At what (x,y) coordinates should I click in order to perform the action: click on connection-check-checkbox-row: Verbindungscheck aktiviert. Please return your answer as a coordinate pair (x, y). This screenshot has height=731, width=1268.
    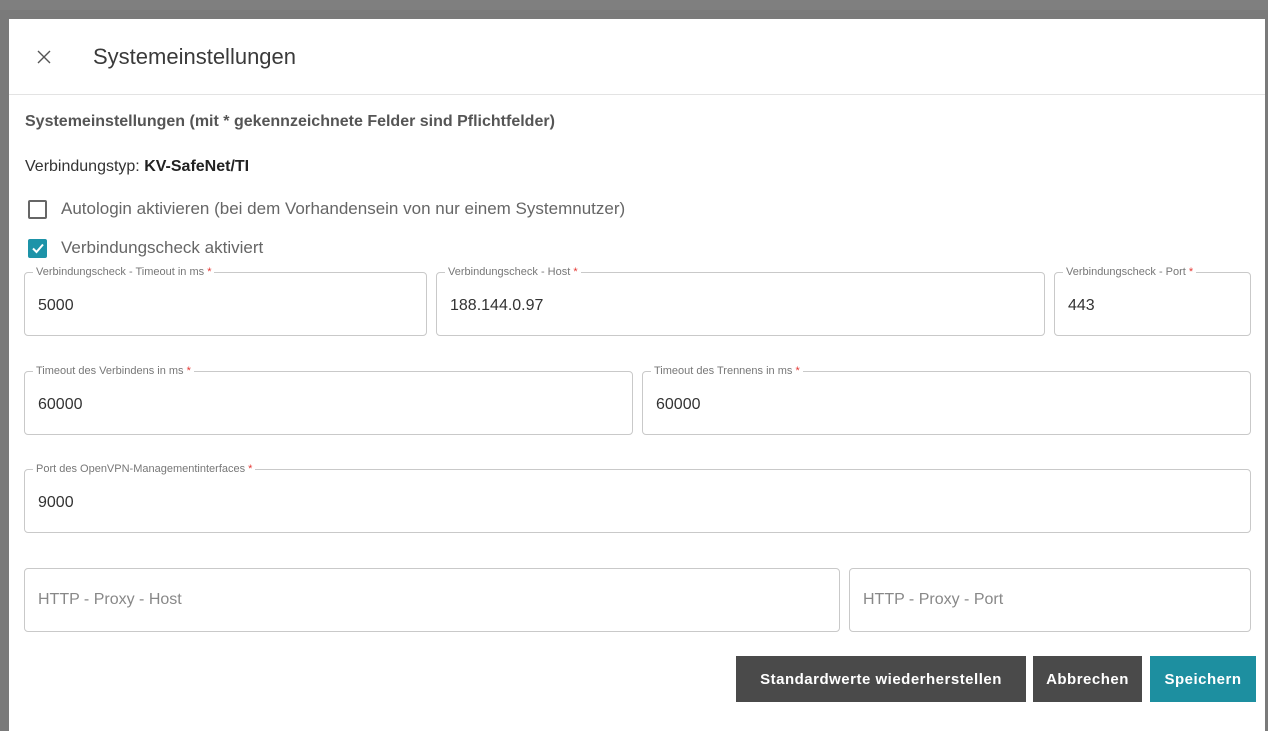
    Looking at the image, I should click on (145, 248).